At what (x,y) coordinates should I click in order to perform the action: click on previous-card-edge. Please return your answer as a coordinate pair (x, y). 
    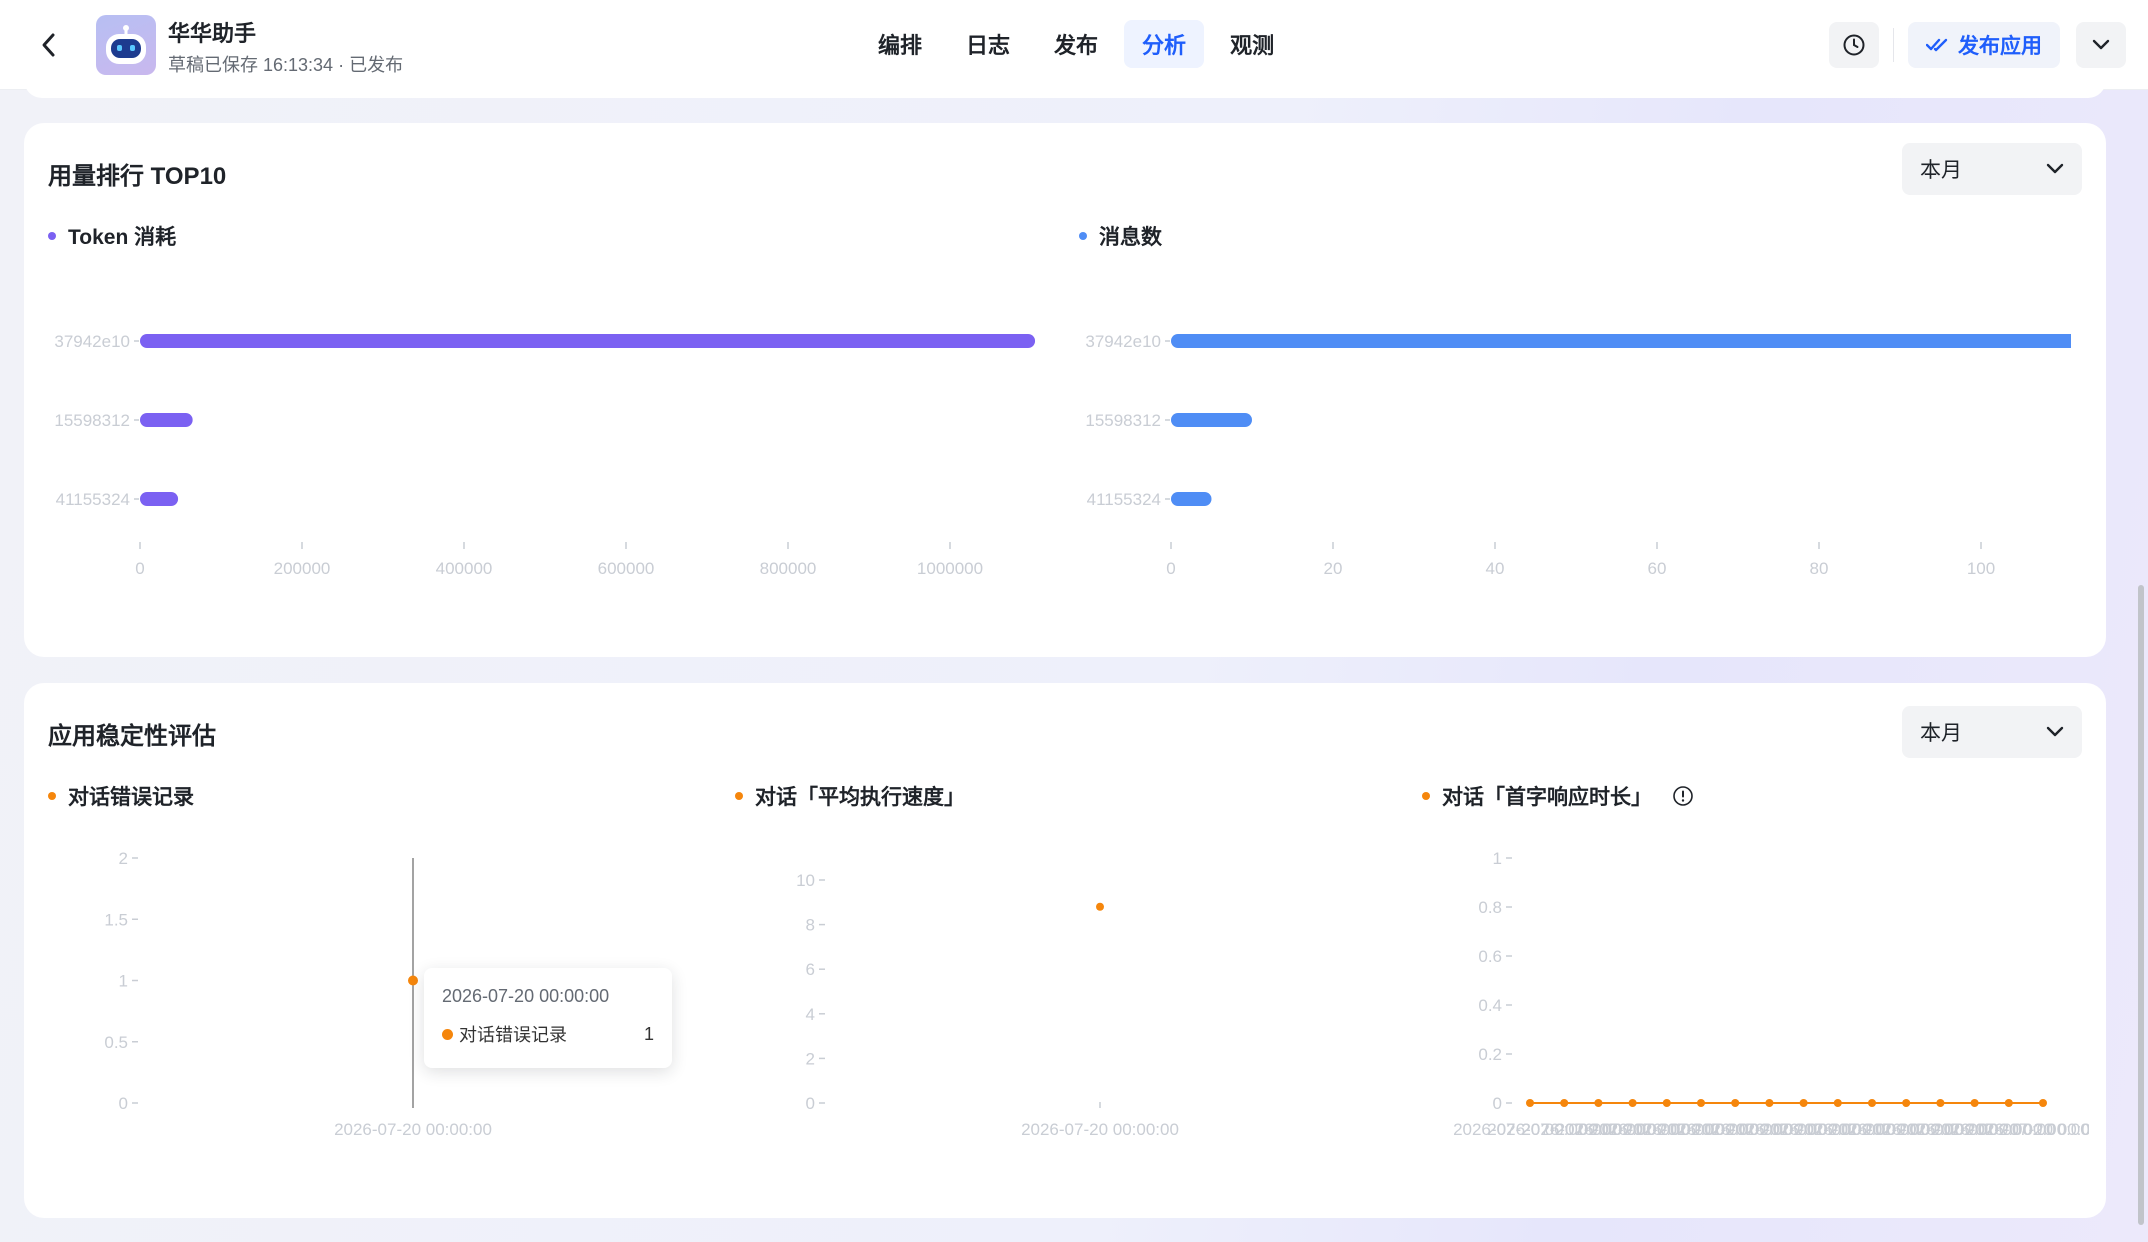
    Looking at the image, I should click on (1065, 89).